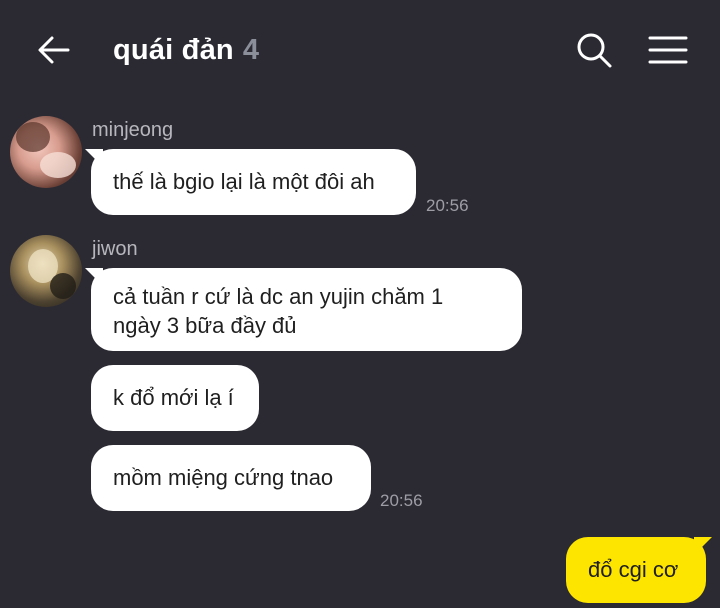  I want to click on menu-button, so click(668, 50).